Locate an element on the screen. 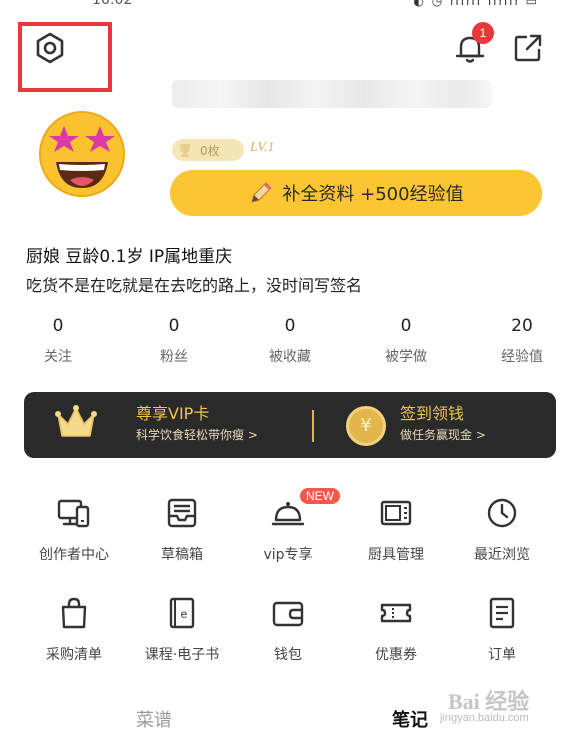 The image size is (579, 741). menu-coupons: 优惠券 is located at coordinates (396, 630).